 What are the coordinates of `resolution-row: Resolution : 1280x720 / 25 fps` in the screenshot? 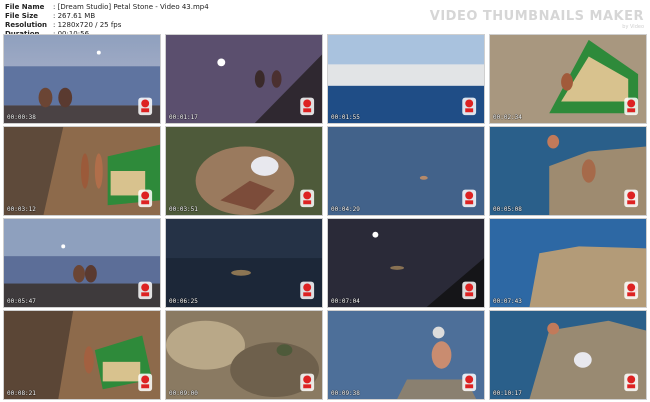 It's located at (107, 25).